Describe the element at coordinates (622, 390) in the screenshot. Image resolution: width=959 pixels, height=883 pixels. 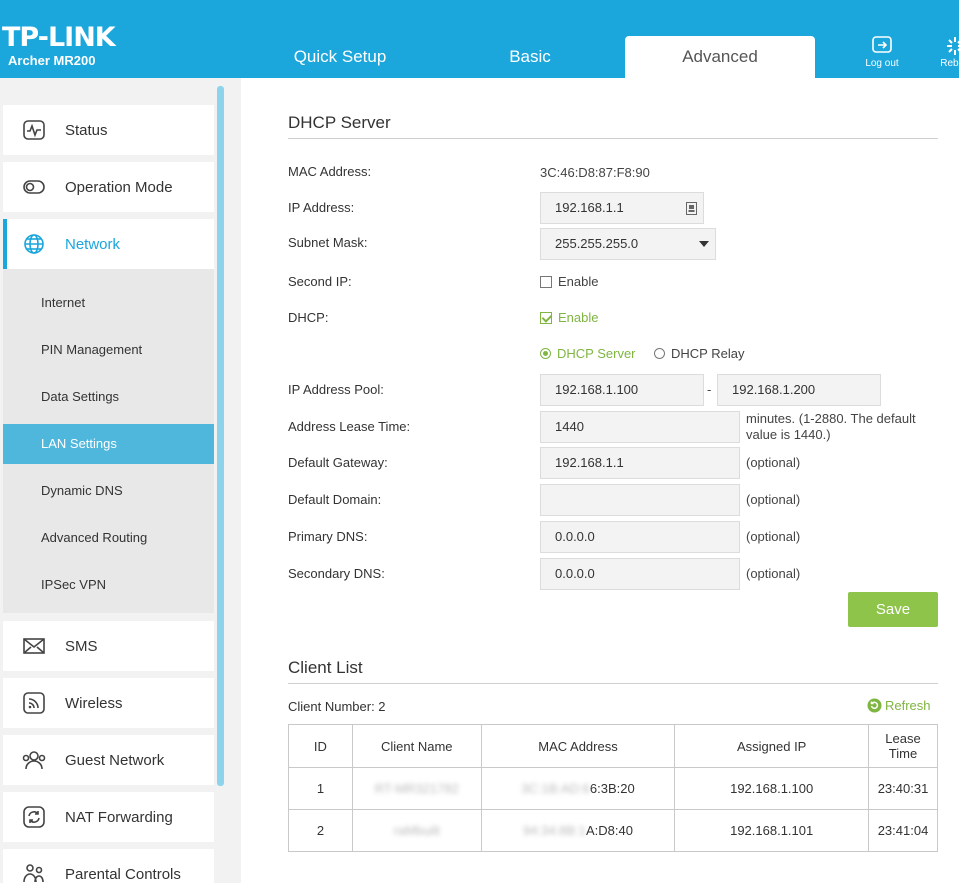
I see `pool-start-input: 192.168.1.100` at that location.